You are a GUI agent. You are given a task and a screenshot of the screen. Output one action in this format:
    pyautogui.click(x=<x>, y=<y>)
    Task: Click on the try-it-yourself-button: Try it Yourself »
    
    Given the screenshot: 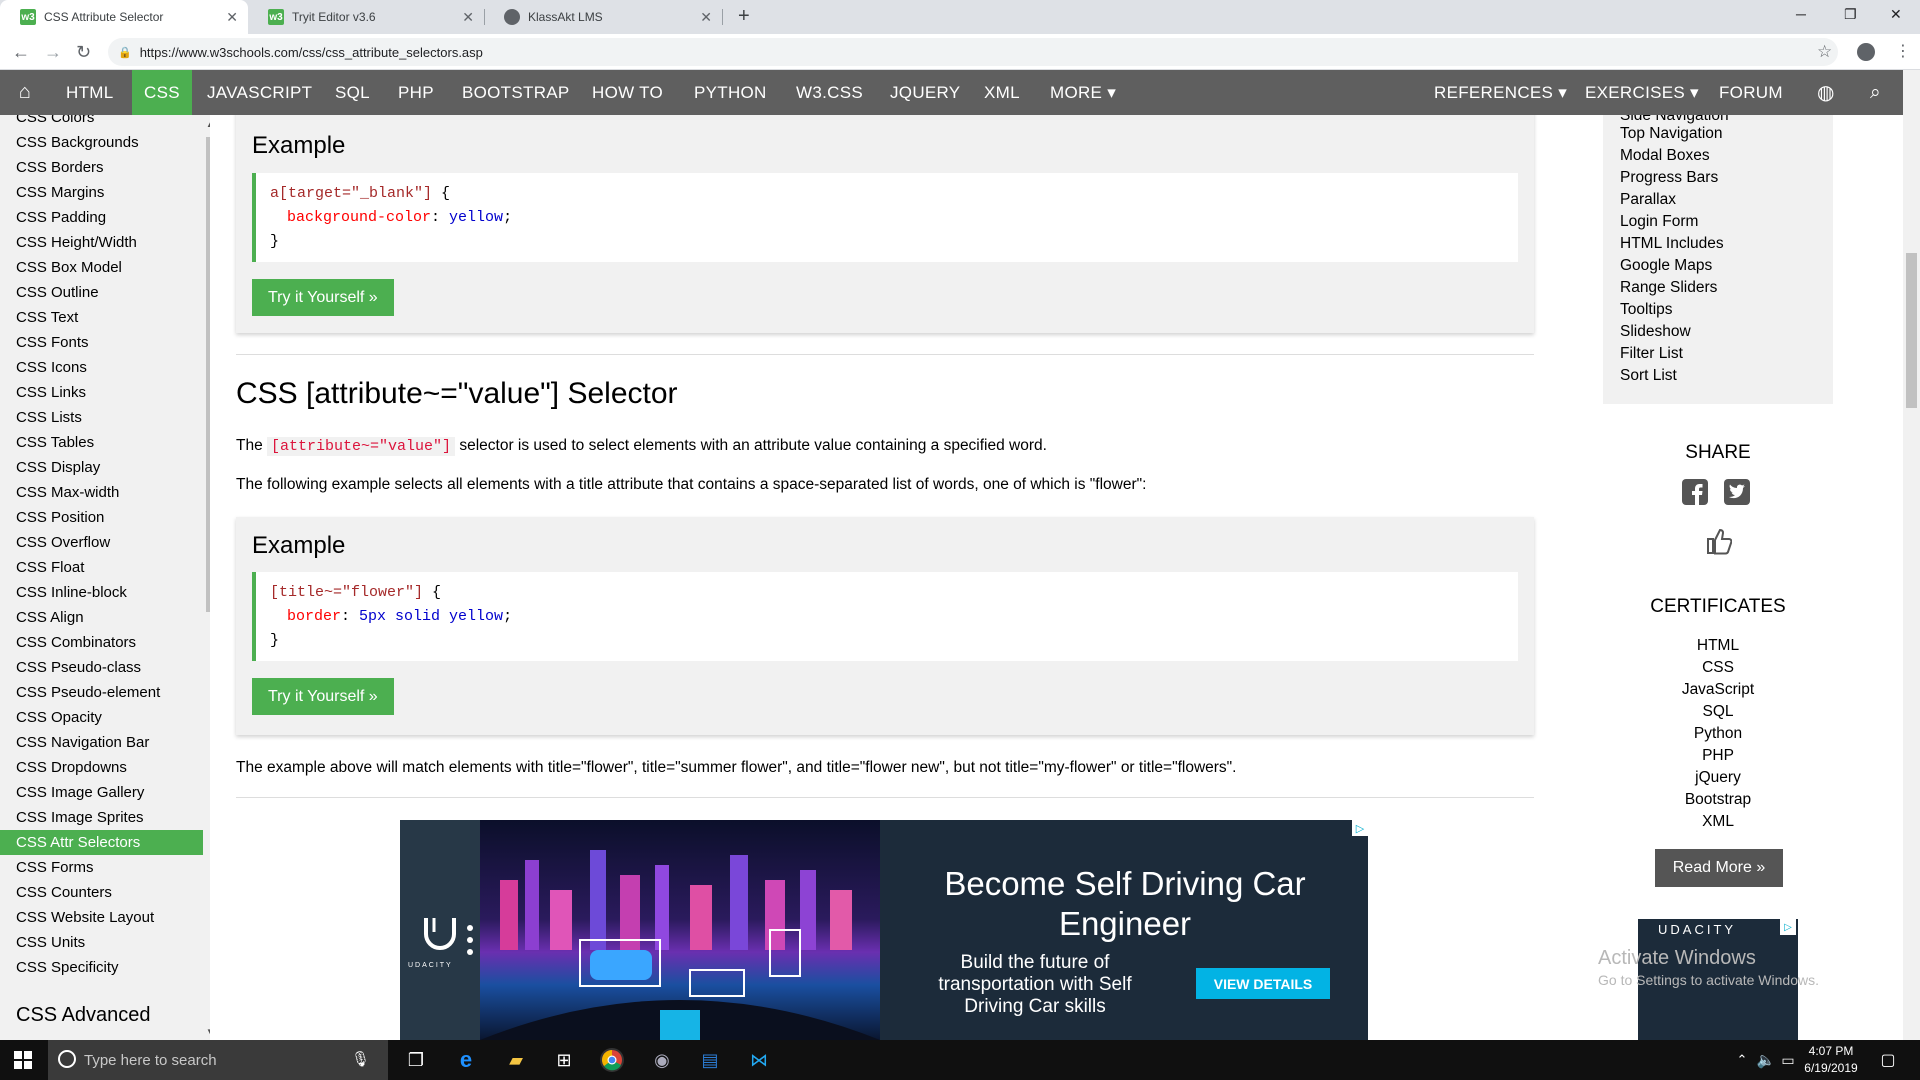 What is the action you would take?
    pyautogui.click(x=323, y=696)
    